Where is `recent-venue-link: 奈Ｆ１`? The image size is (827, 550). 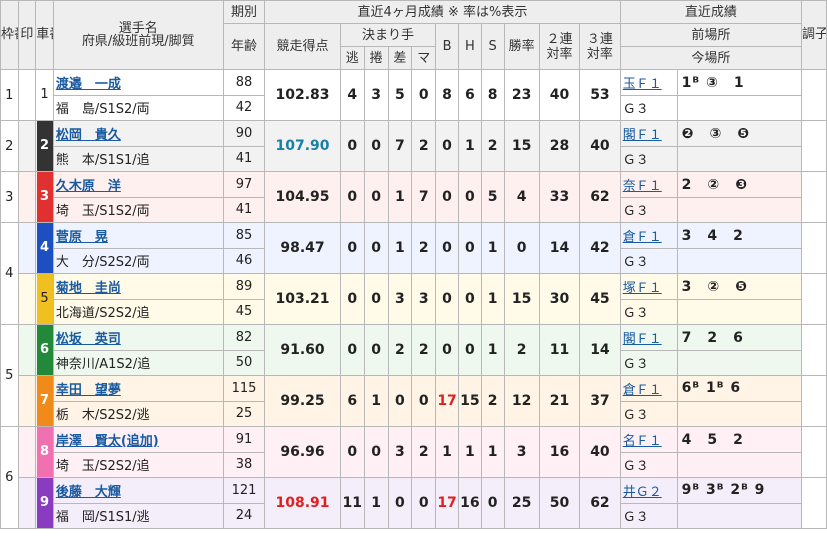
recent-venue-link: 奈Ｆ１ is located at coordinates (641, 186).